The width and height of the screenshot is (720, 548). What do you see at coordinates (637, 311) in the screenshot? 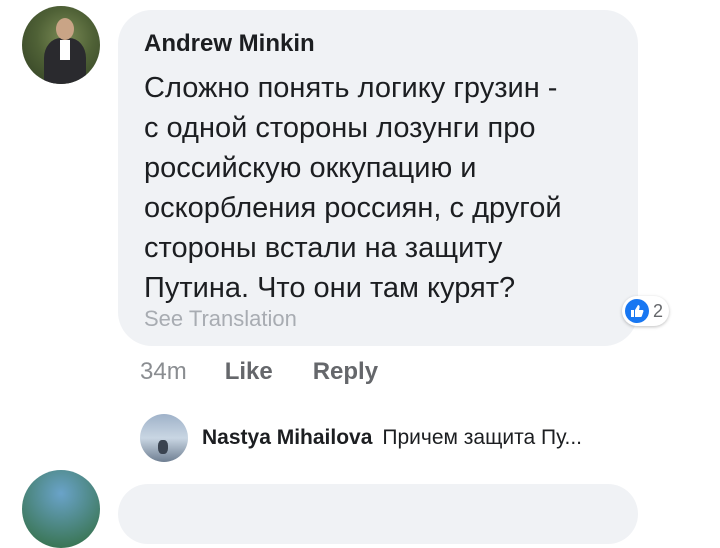
I see `thumbs-up-icon` at bounding box center [637, 311].